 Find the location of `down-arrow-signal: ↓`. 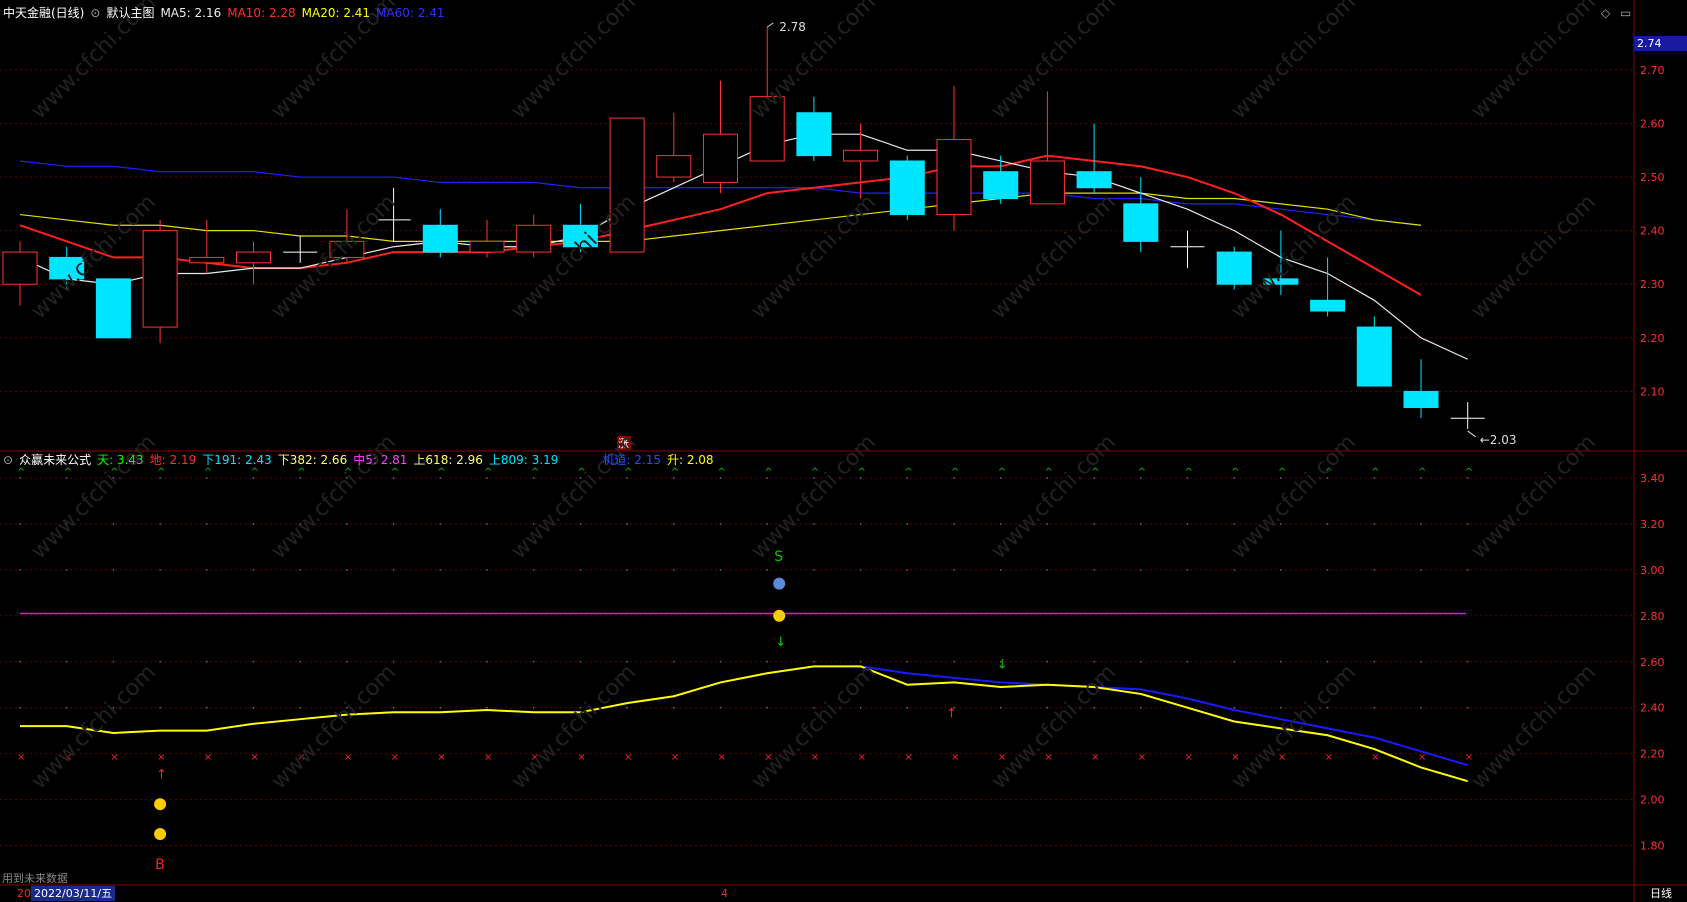

down-arrow-signal: ↓ is located at coordinates (1002, 665).